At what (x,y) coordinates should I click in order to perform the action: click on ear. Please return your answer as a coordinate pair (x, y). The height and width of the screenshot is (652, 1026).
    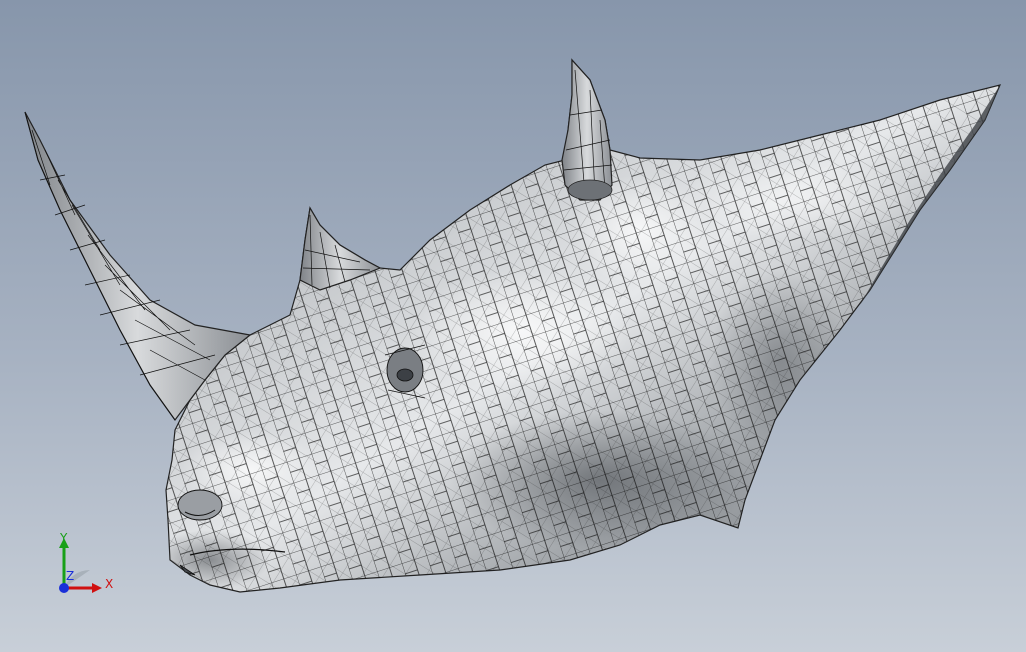
    Looking at the image, I should click on (587, 129).